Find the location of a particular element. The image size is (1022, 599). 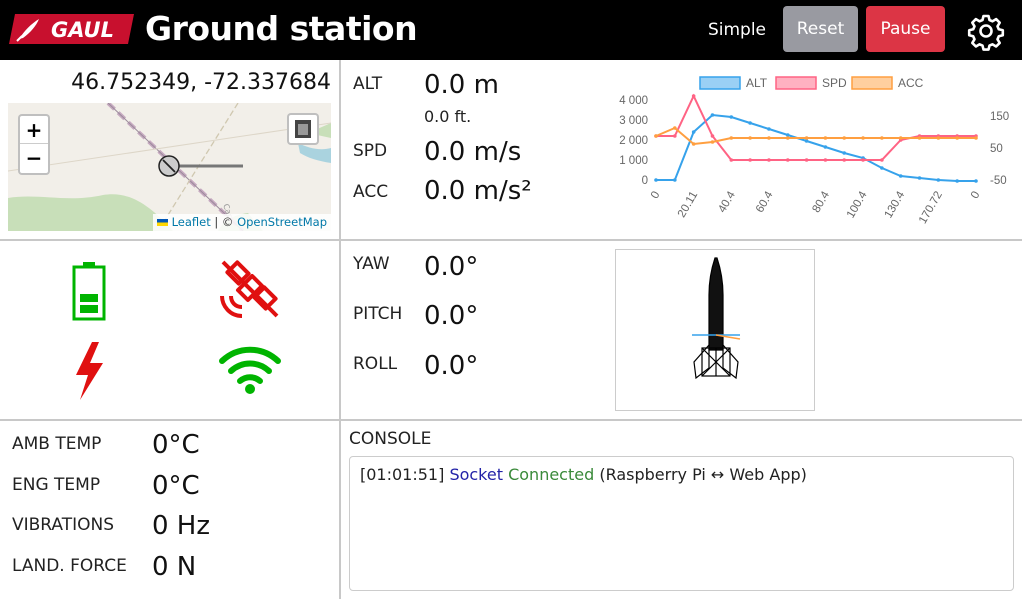

eng-temp-label: ENG TEMP is located at coordinates (56, 485).